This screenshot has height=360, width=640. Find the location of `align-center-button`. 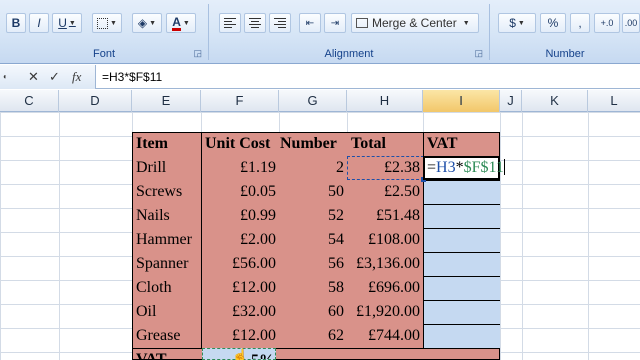

align-center-button is located at coordinates (255, 23).